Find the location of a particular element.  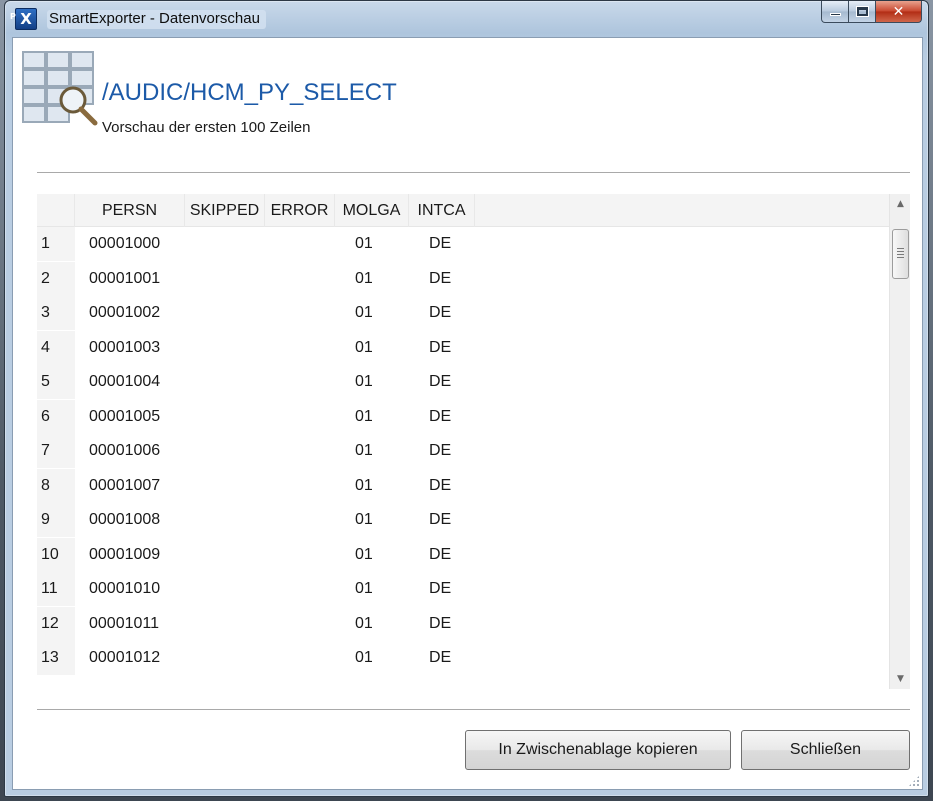

column-header-skipped: SKIPPED is located at coordinates (225, 210).